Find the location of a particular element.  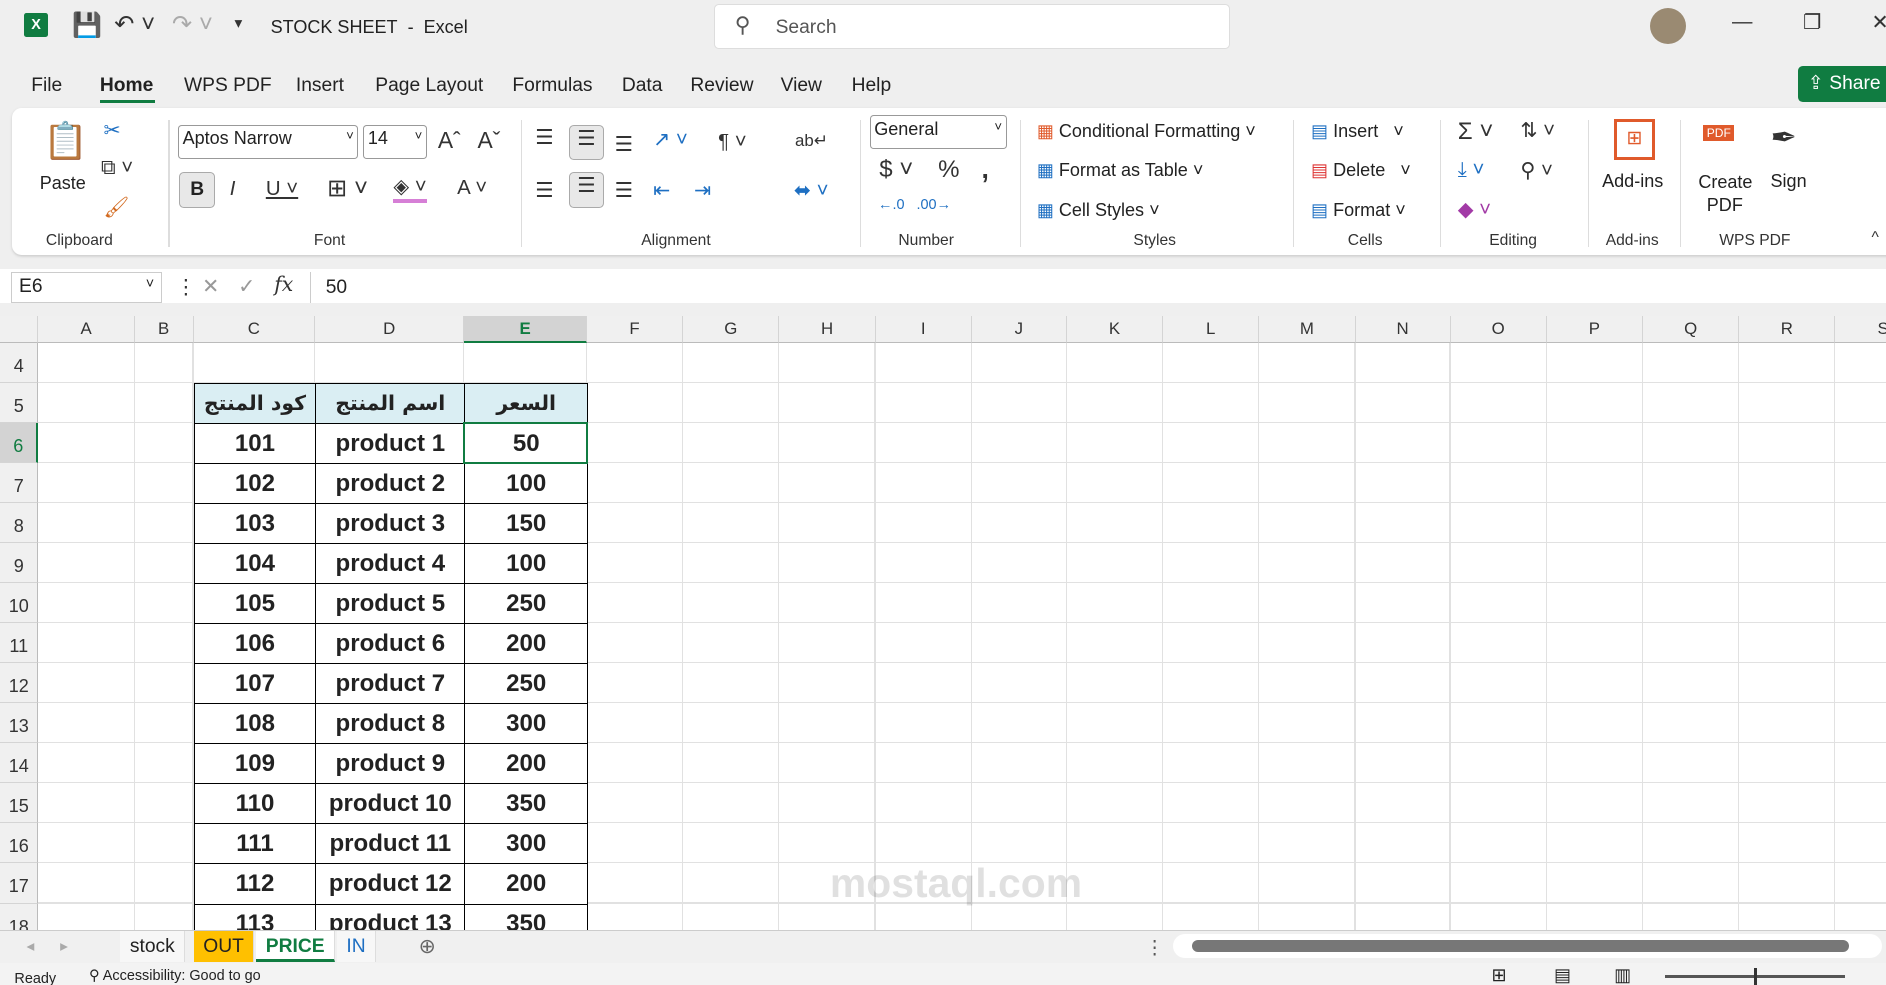

add-sheet-icon: ⊕ is located at coordinates (427, 946).